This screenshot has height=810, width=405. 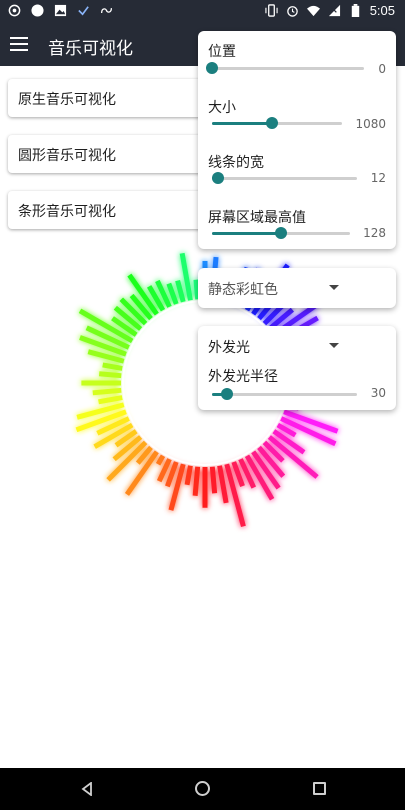 I want to click on image-icon, so click(x=60, y=10).